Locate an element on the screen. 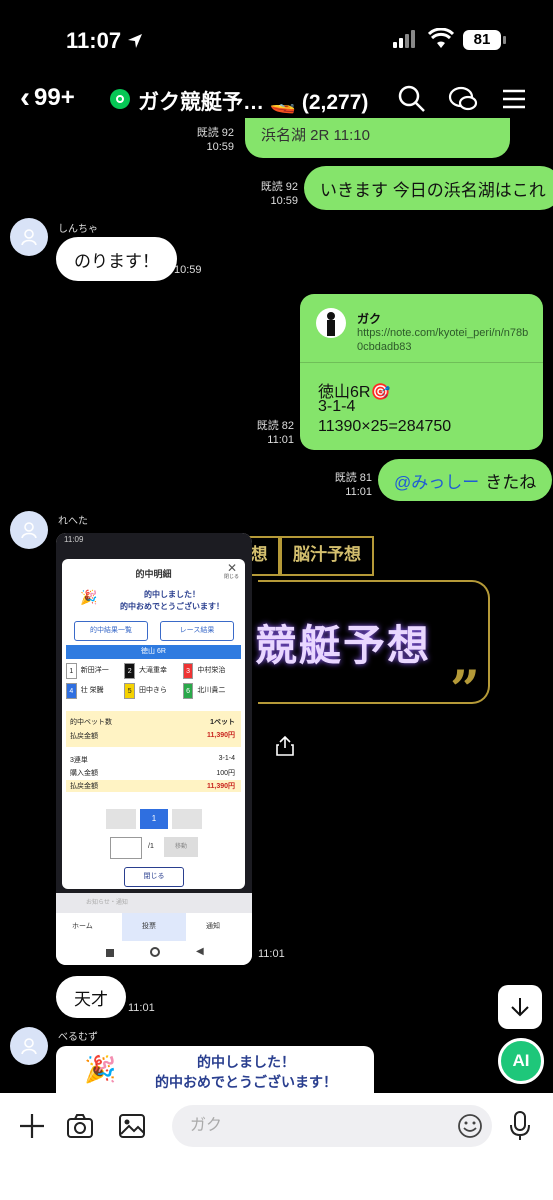  boat-number: 6 is located at coordinates (188, 691).